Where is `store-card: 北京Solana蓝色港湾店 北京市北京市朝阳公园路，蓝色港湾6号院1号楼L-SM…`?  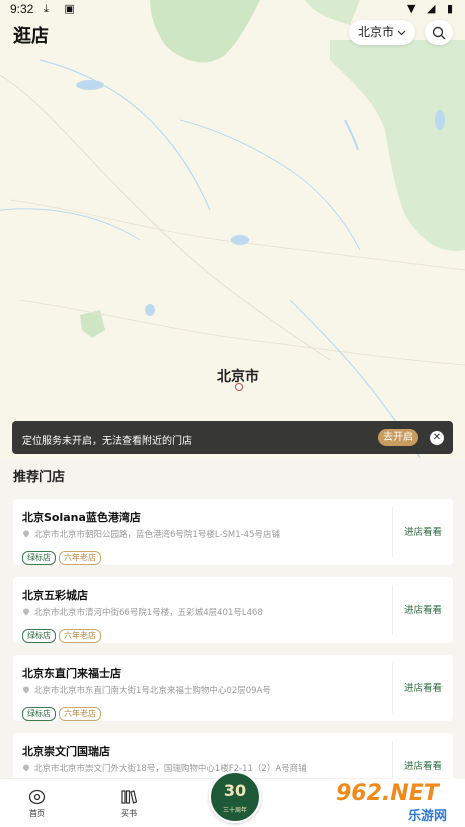 store-card: 北京Solana蓝色港湾店 北京市北京市朝阳公园路，蓝色港湾6号院1号楼L-SM… is located at coordinates (233, 532).